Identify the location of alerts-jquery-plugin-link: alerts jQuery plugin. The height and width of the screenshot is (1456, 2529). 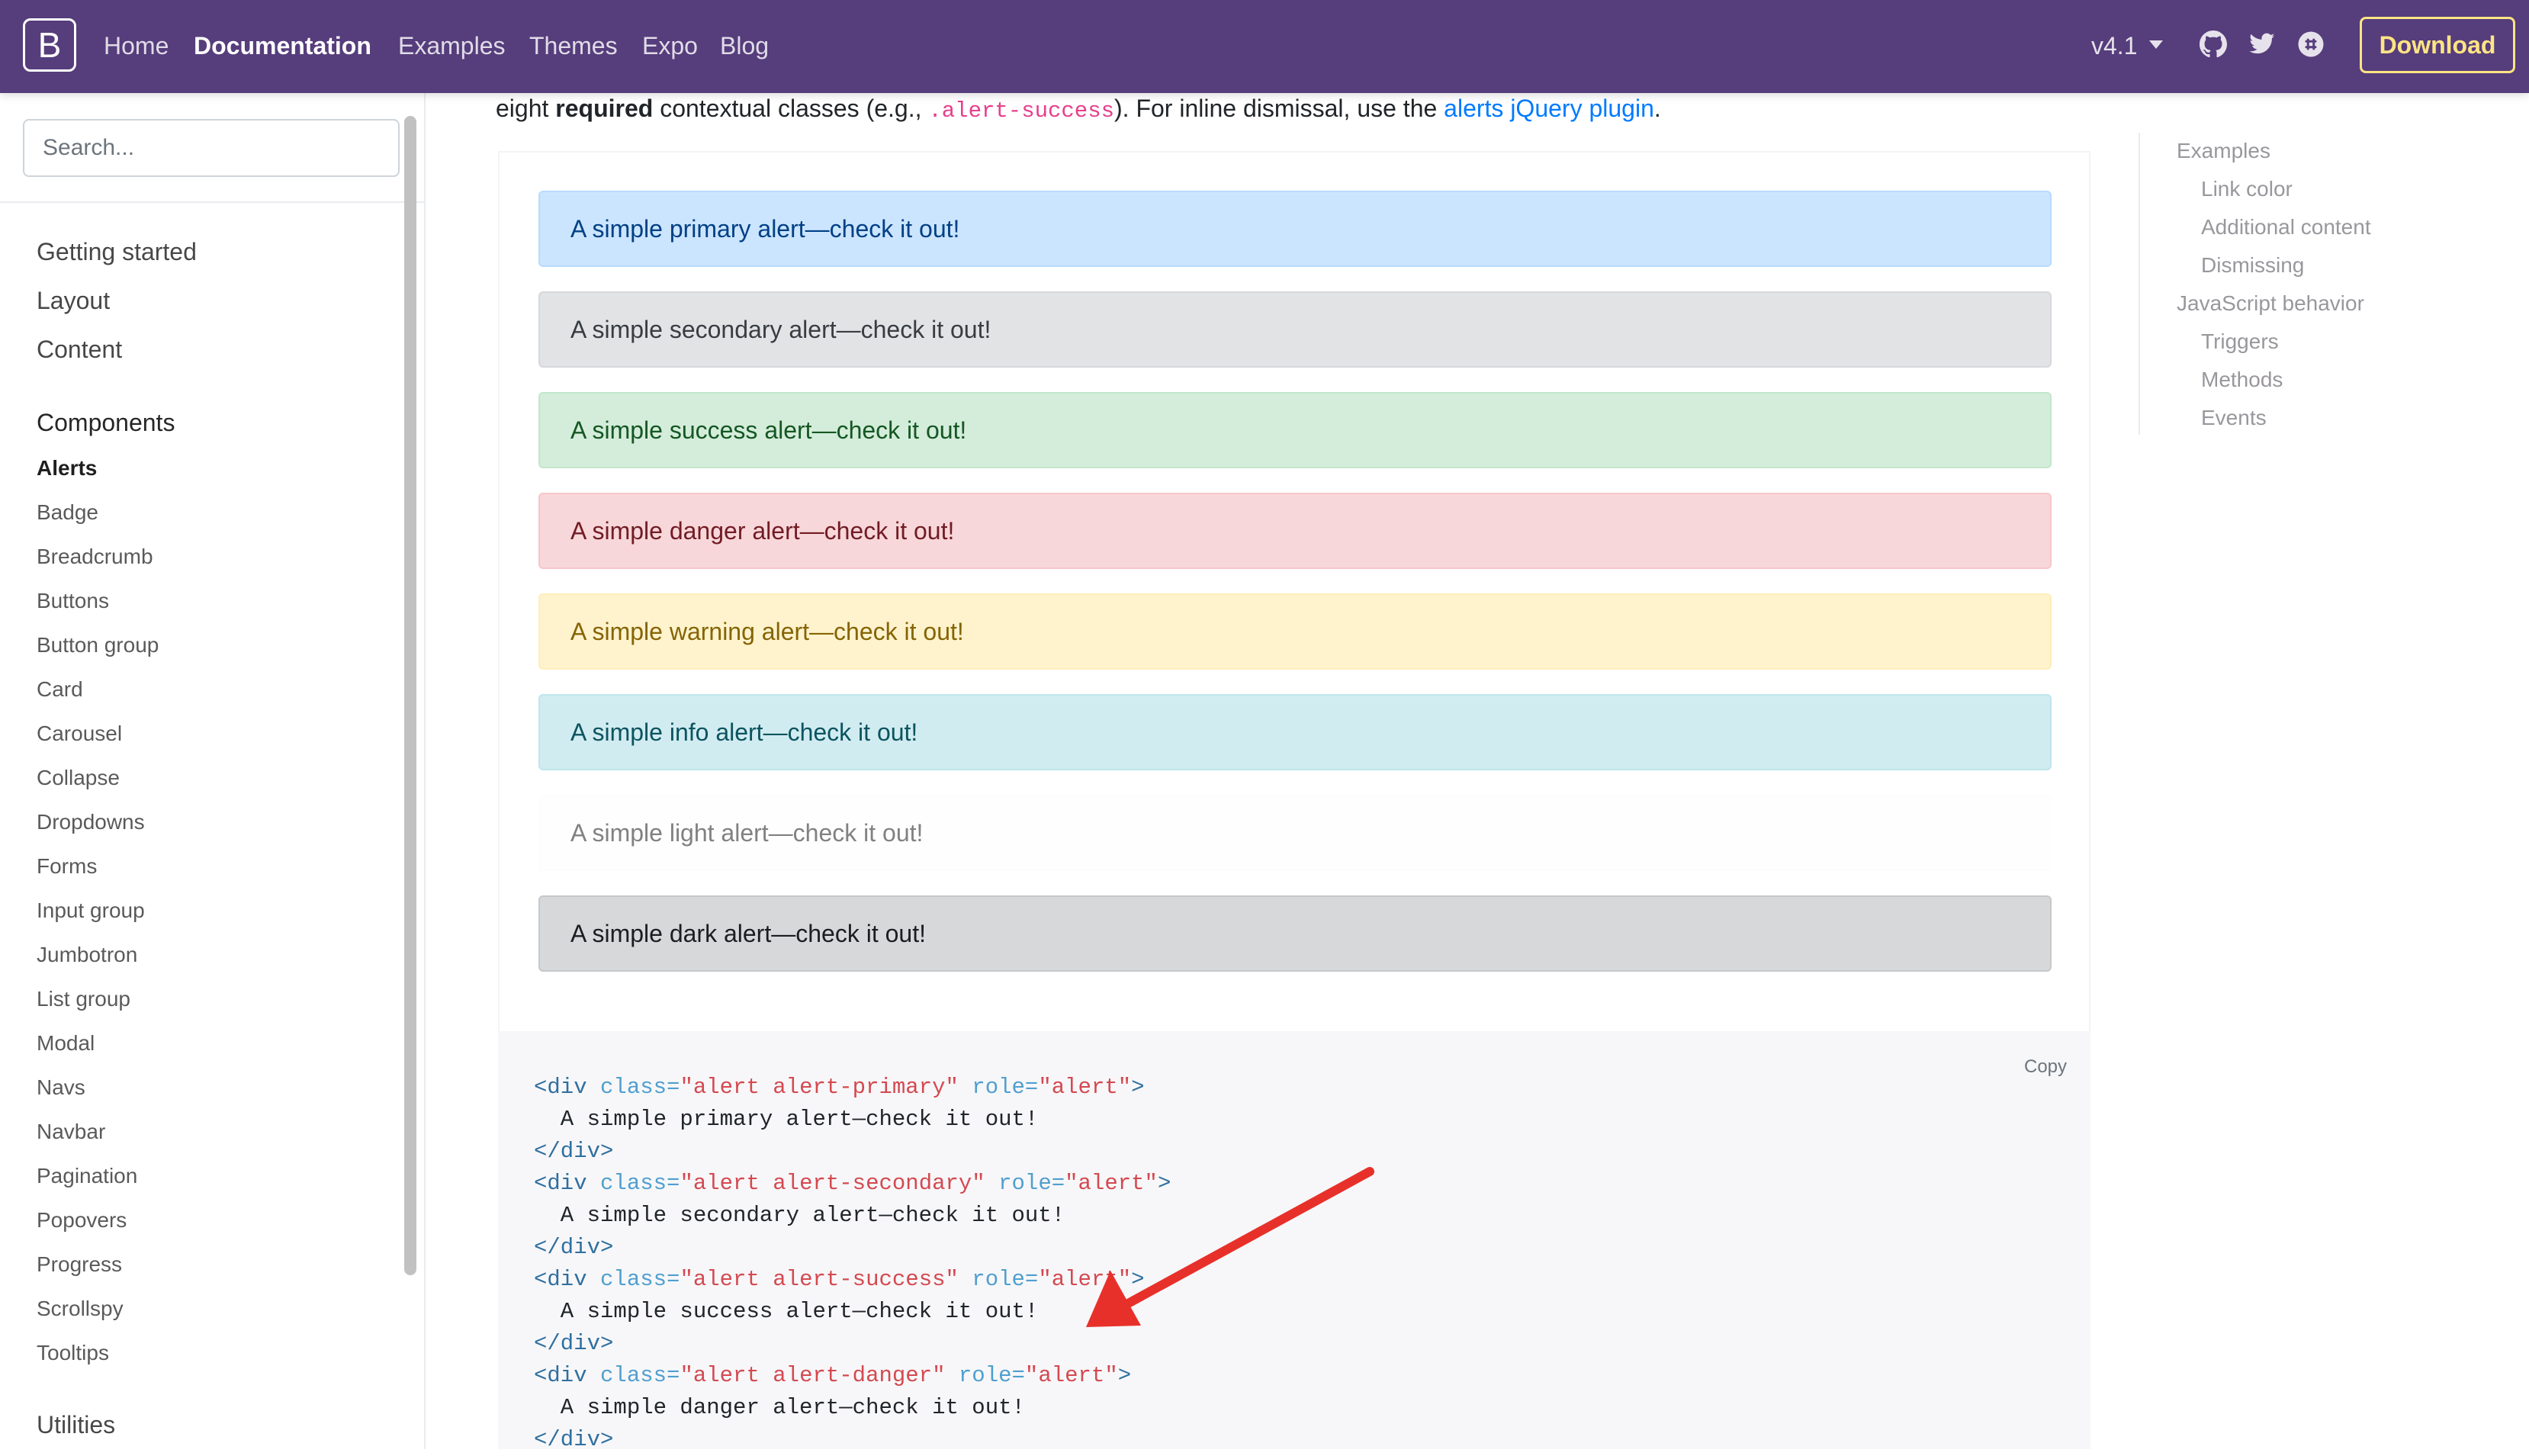
(1549, 108).